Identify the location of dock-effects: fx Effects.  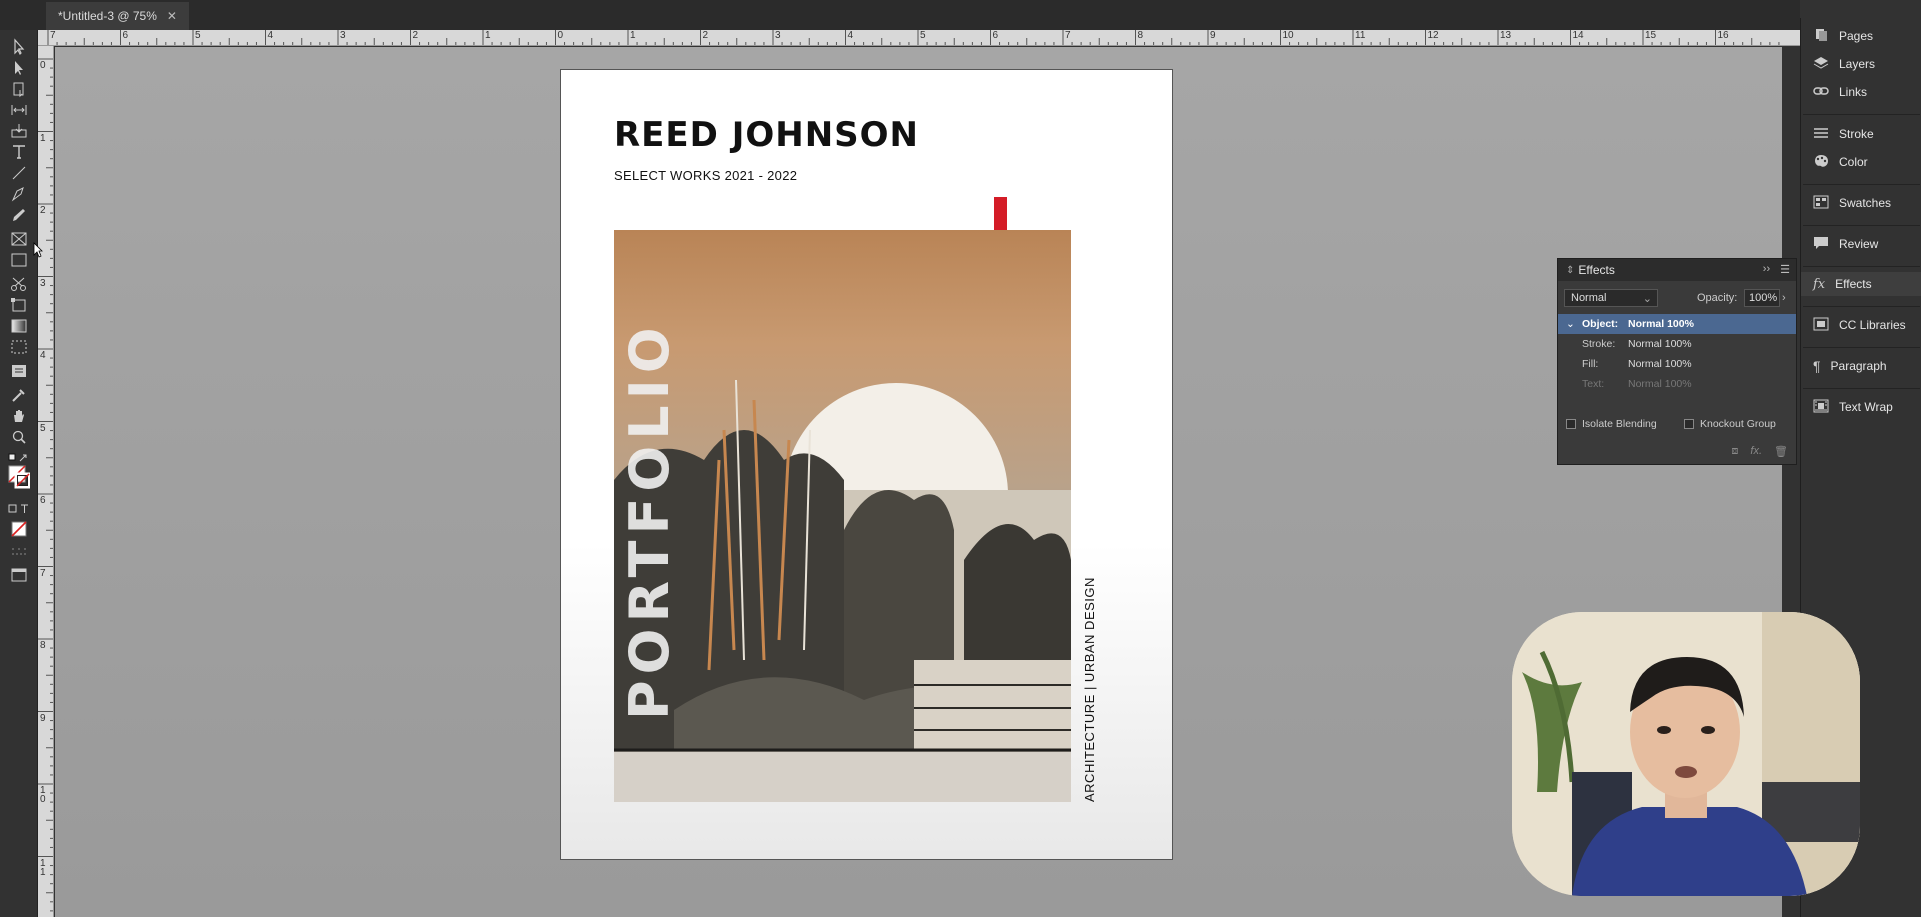
(1861, 284).